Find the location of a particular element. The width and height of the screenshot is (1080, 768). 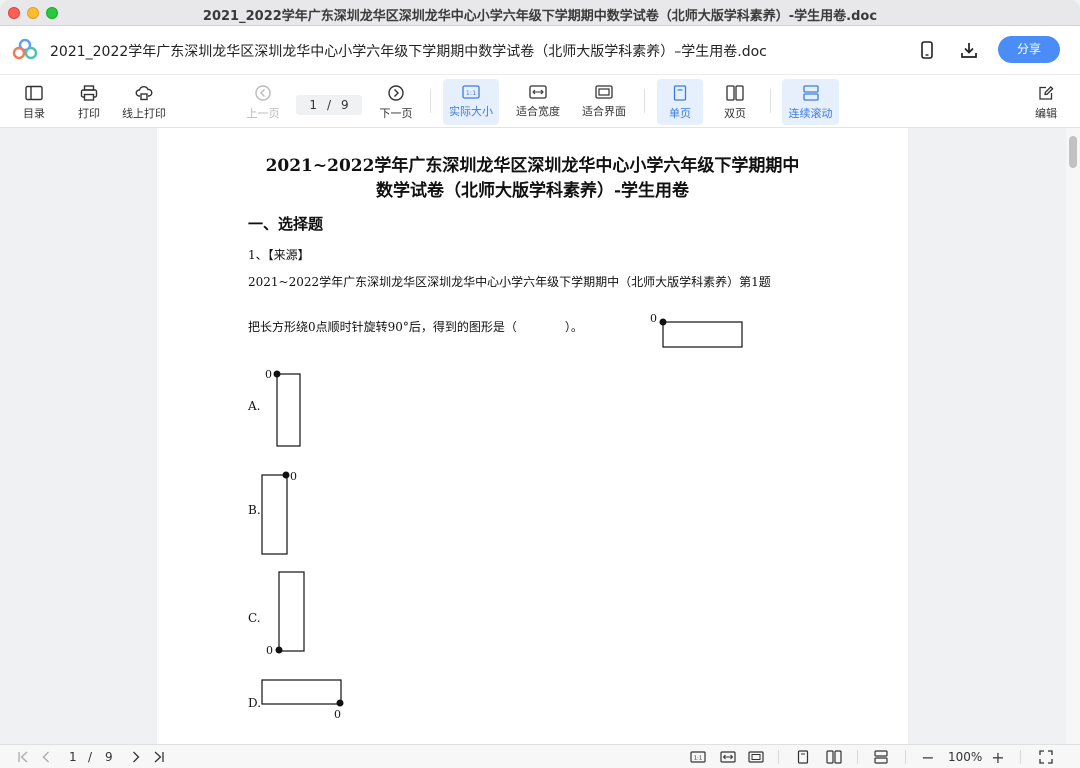

double-page-button: 双页 is located at coordinates (735, 102).